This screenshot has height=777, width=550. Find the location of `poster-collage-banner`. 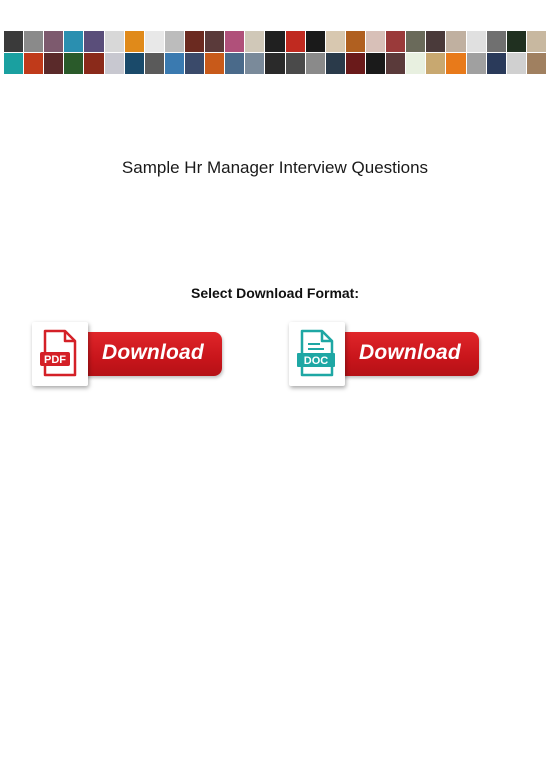

poster-collage-banner is located at coordinates (275, 52).